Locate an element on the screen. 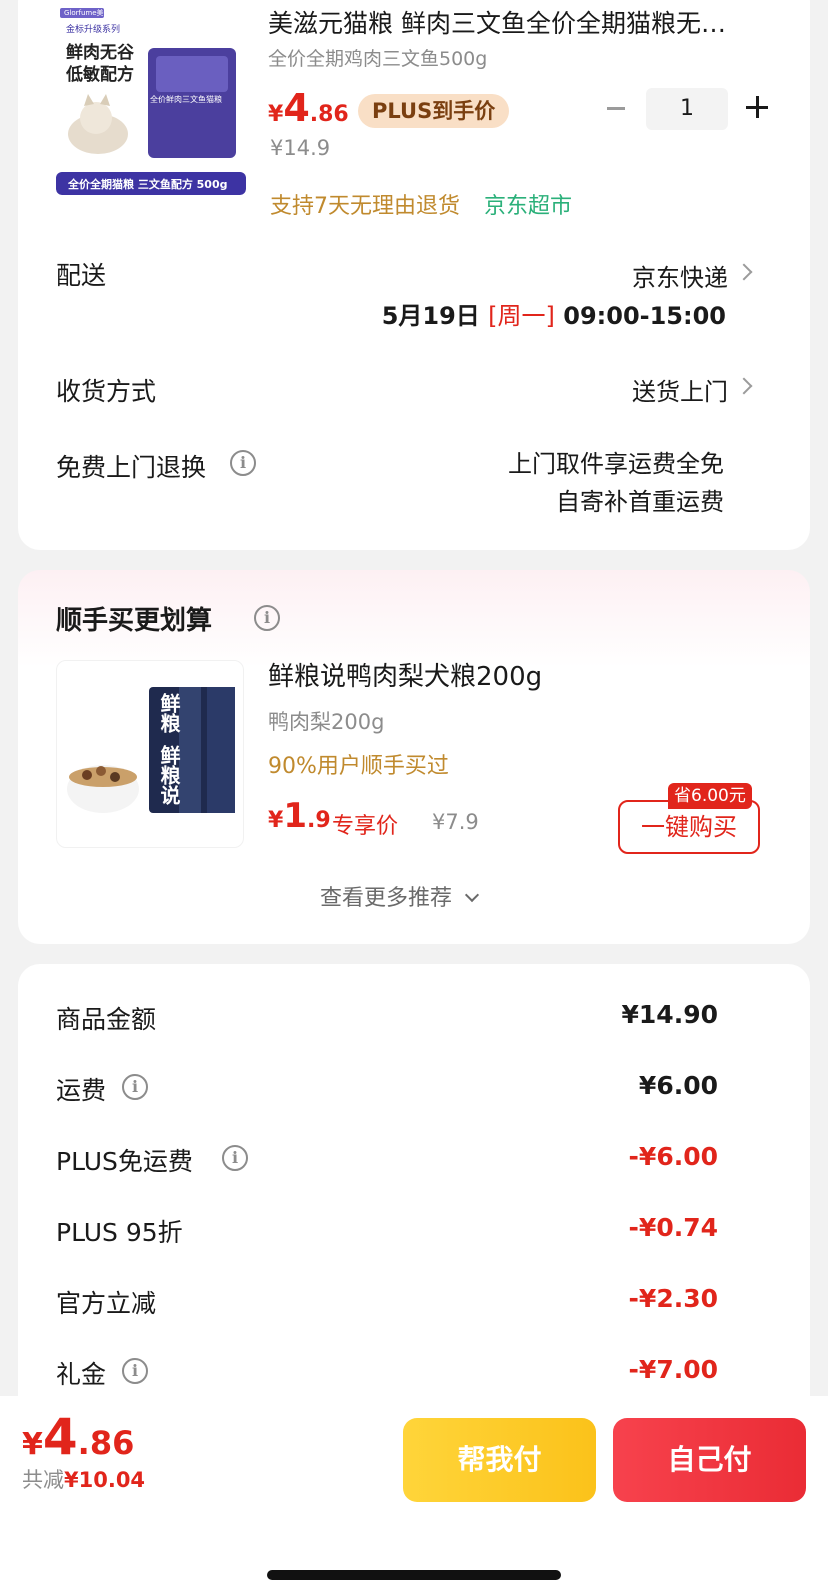 This screenshot has width=828, height=1596. price-int: 1 is located at coordinates (295, 816).